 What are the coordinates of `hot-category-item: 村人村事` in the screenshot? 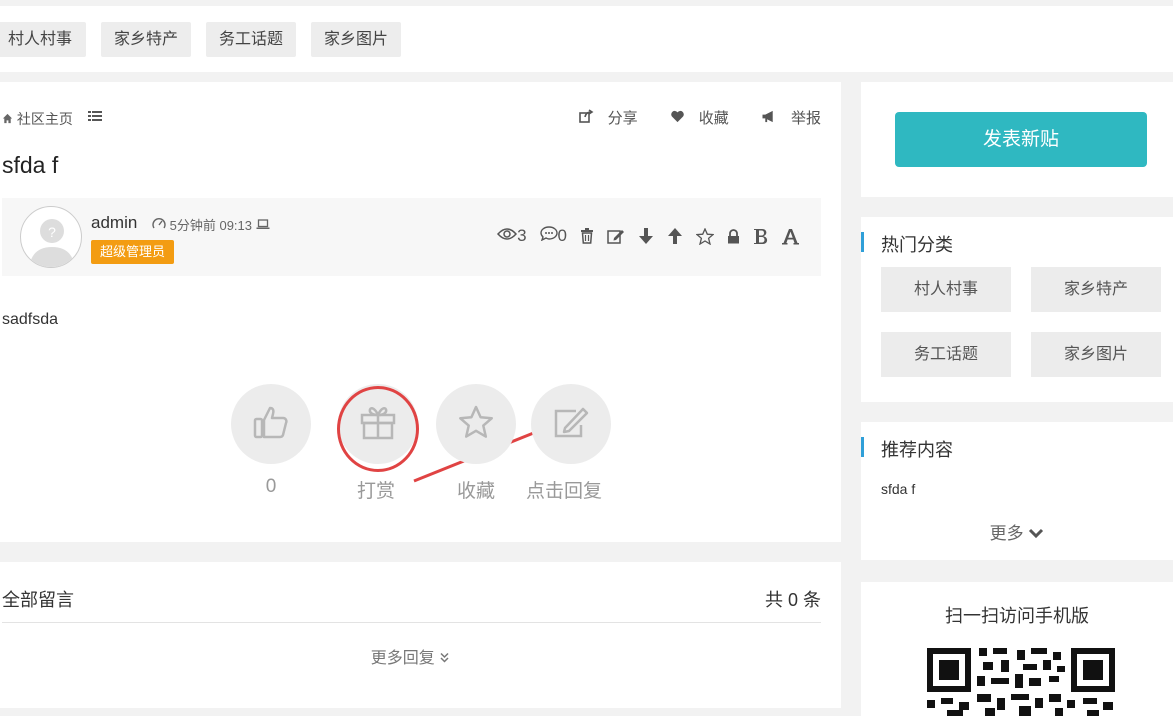 It's located at (946, 289).